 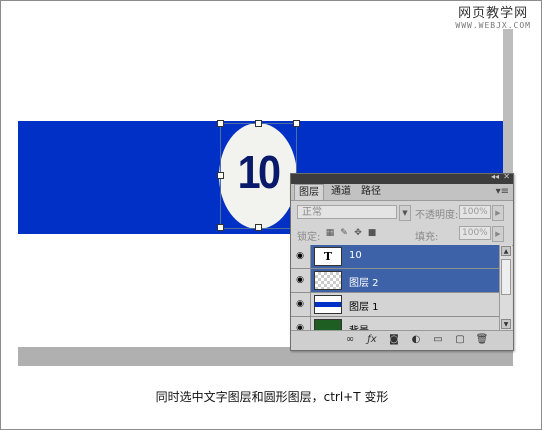 I want to click on lock-brush-icon: ✎, so click(x=344, y=233).